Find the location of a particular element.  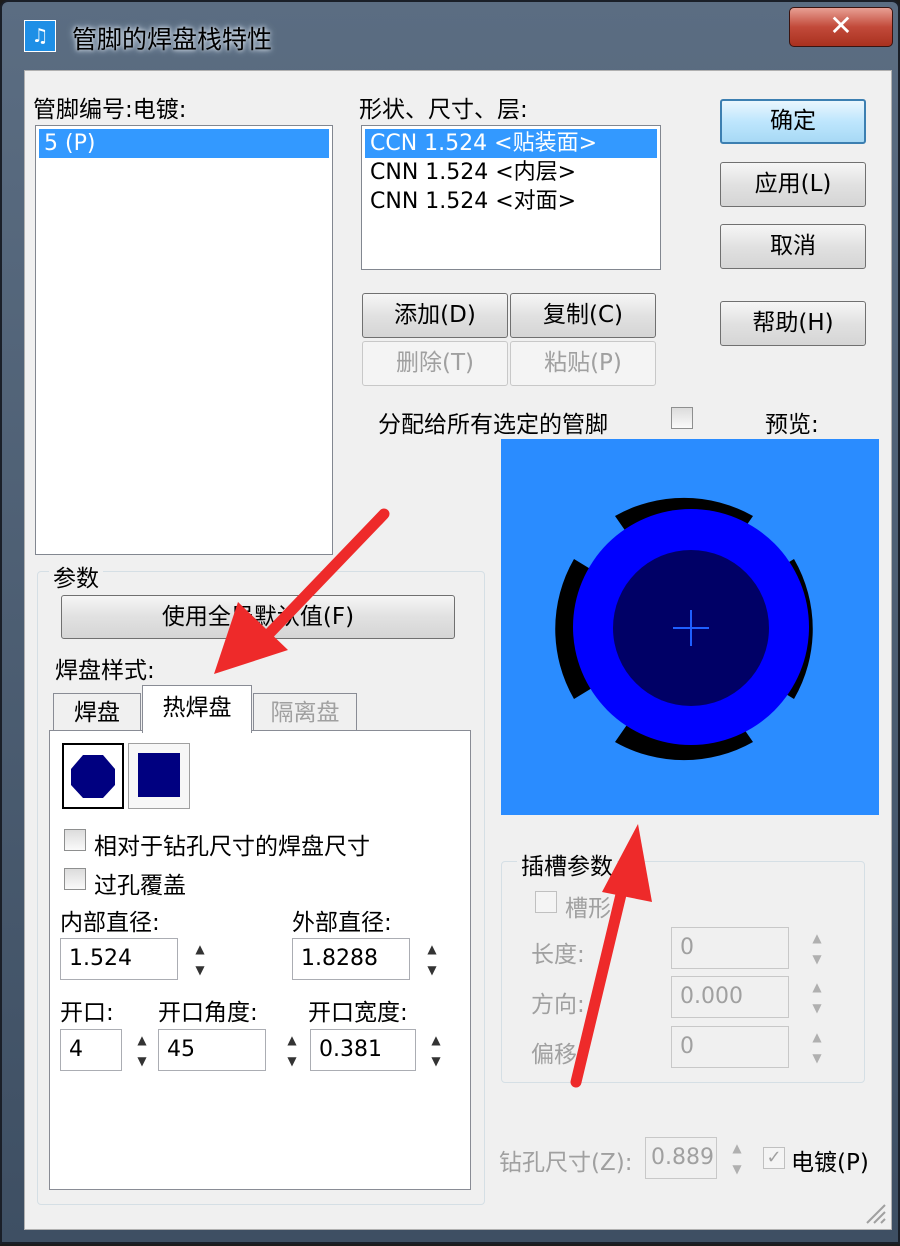

relative-to-drill-label: 相对于钻孔尺寸的焊盘尺寸 is located at coordinates (232, 847).